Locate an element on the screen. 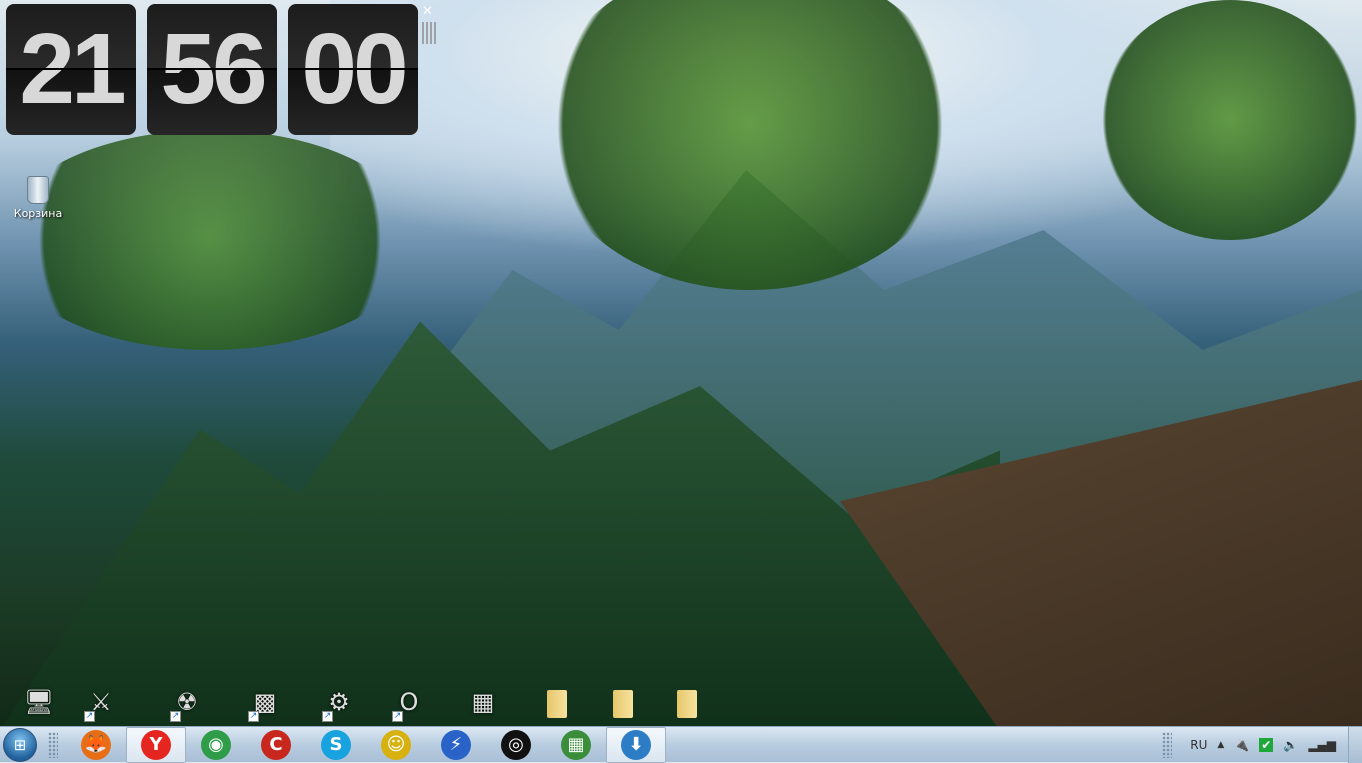 The height and width of the screenshot is (763, 1362). taskbar-app-webmoney-agent: ☺ is located at coordinates (396, 745).